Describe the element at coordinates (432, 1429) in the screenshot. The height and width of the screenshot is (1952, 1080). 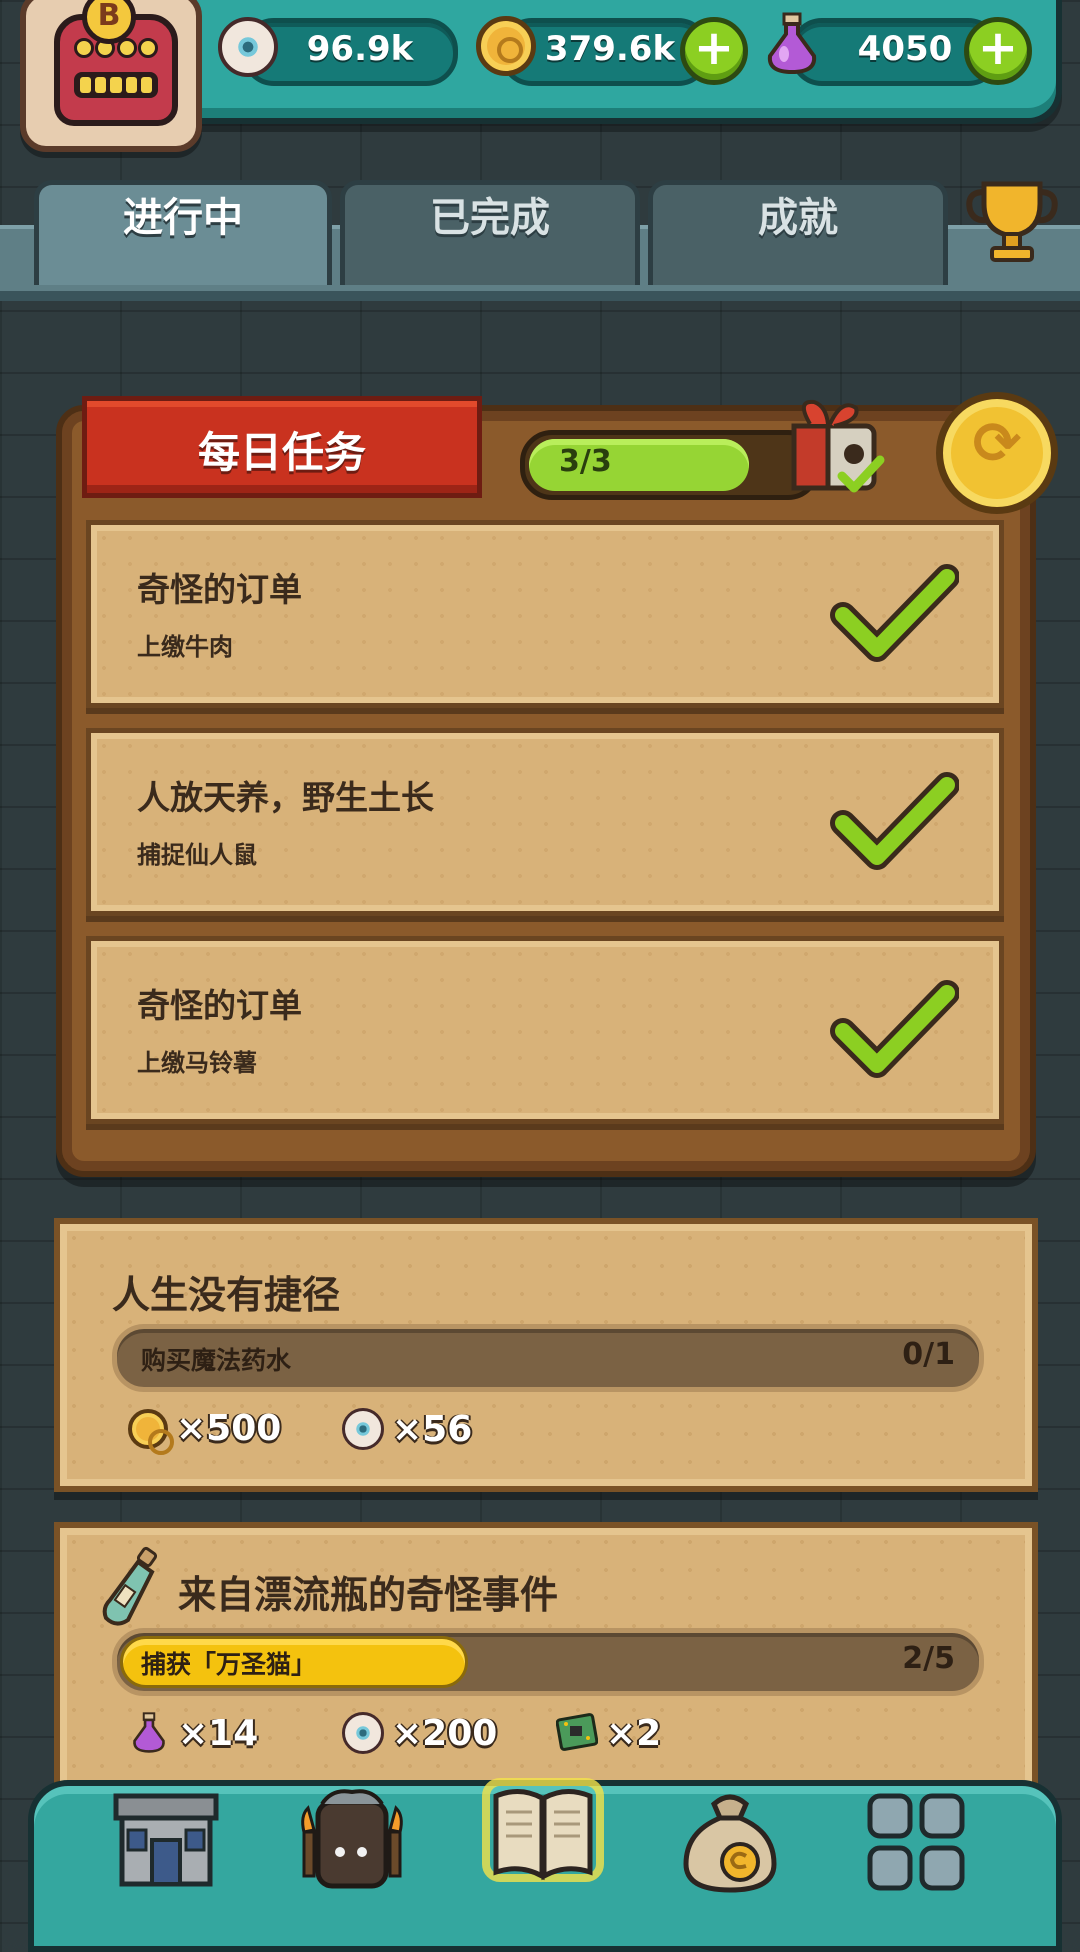
I see `reward-value: ×56` at that location.